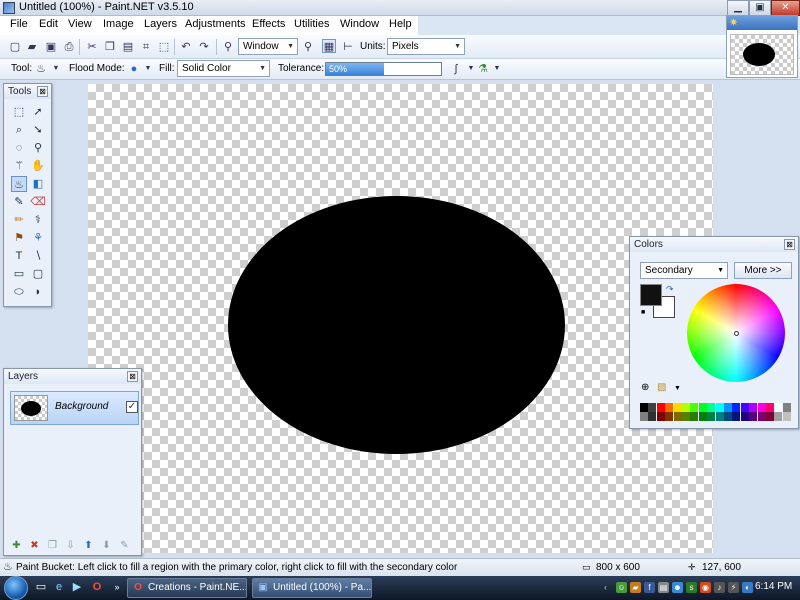 This screenshot has width=800, height=600. What do you see at coordinates (38, 220) in the screenshot?
I see `color-picker-icon: ⚕` at bounding box center [38, 220].